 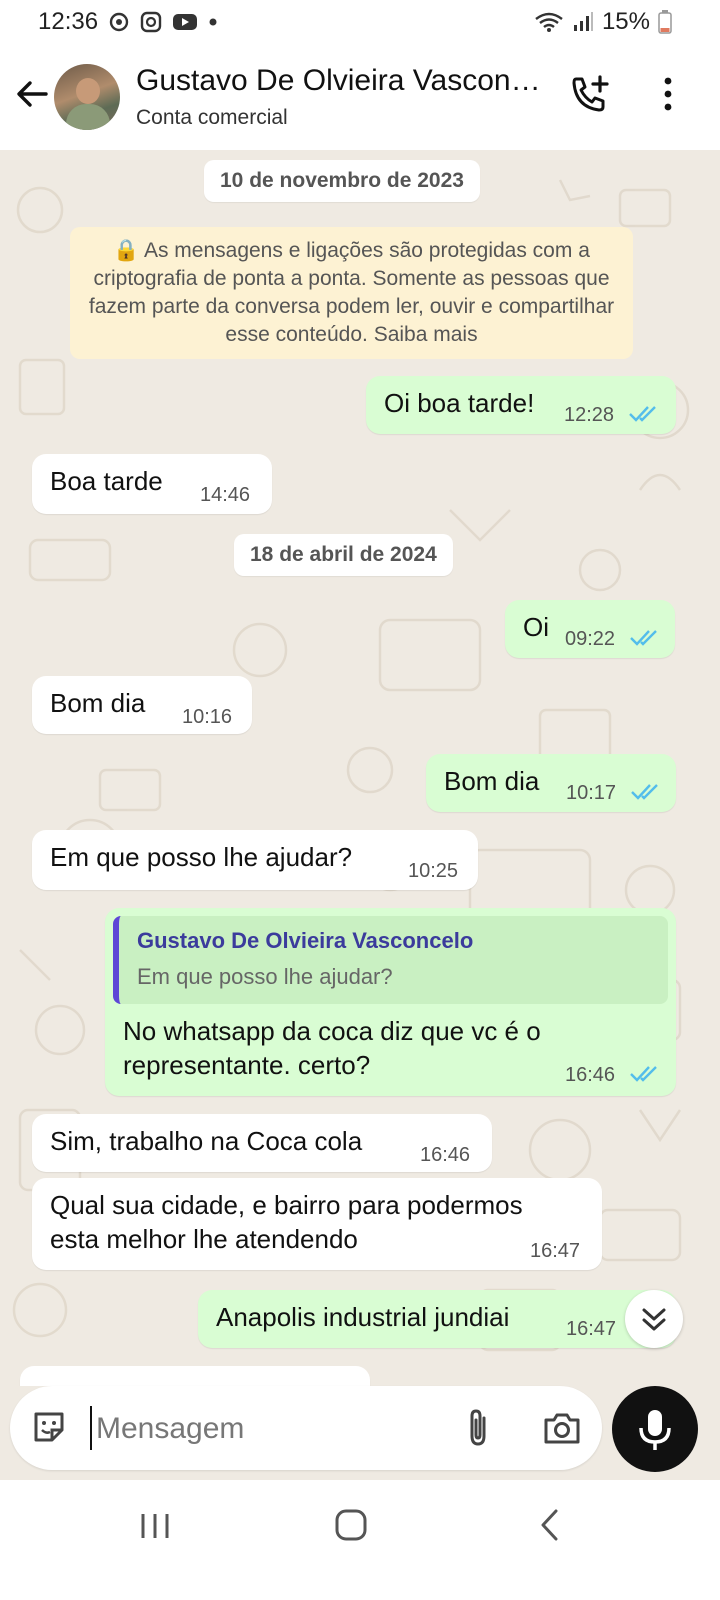 I want to click on message-text: Oi, so click(x=536, y=627).